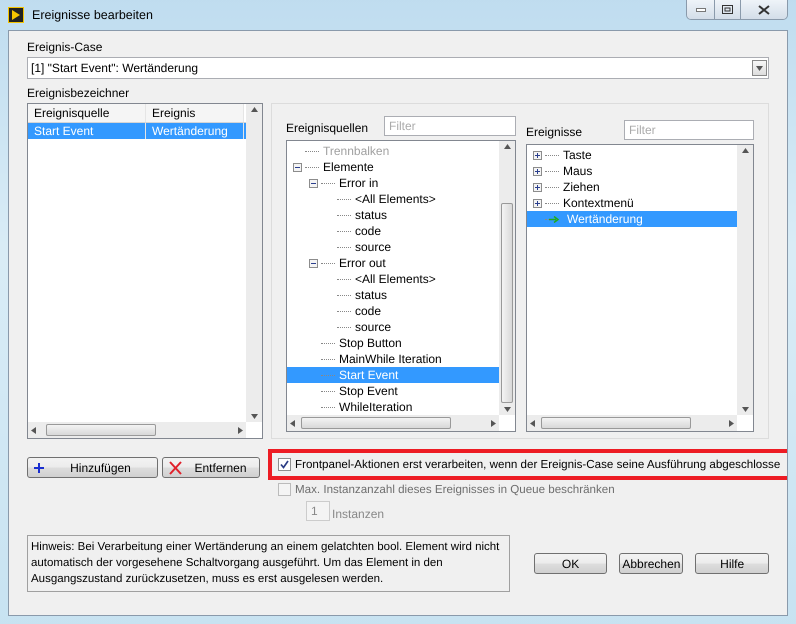 The image size is (796, 624). What do you see at coordinates (175, 467) in the screenshot?
I see `cross-icon` at bounding box center [175, 467].